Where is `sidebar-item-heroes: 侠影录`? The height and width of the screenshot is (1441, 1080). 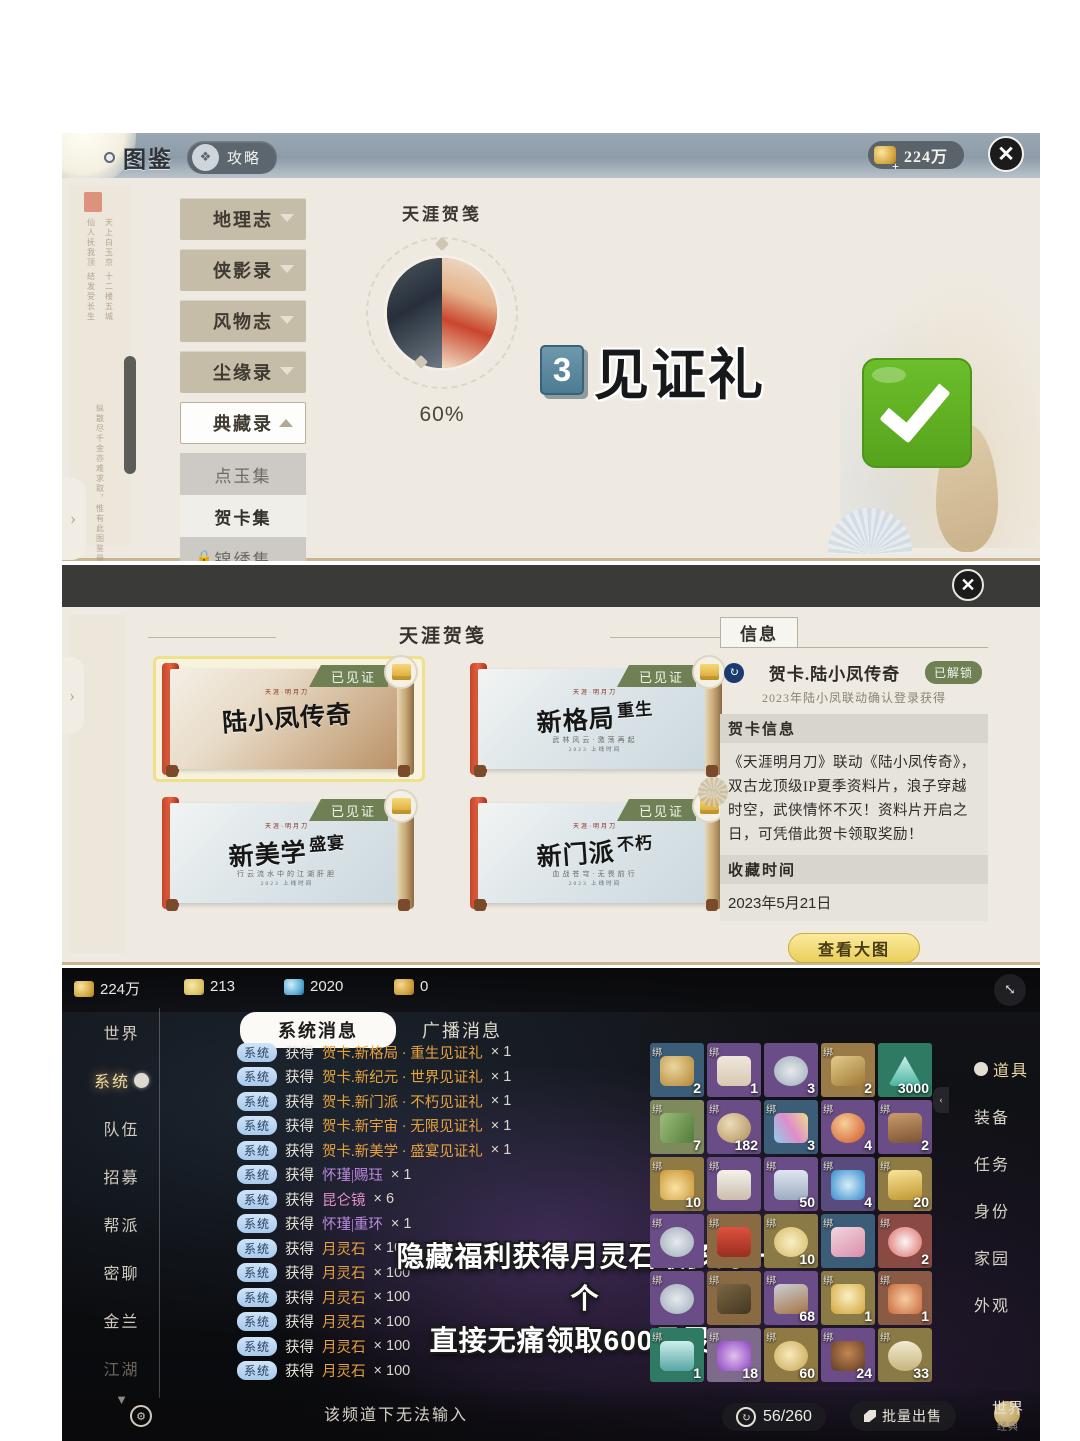 sidebar-item-heroes: 侠影录 is located at coordinates (243, 270).